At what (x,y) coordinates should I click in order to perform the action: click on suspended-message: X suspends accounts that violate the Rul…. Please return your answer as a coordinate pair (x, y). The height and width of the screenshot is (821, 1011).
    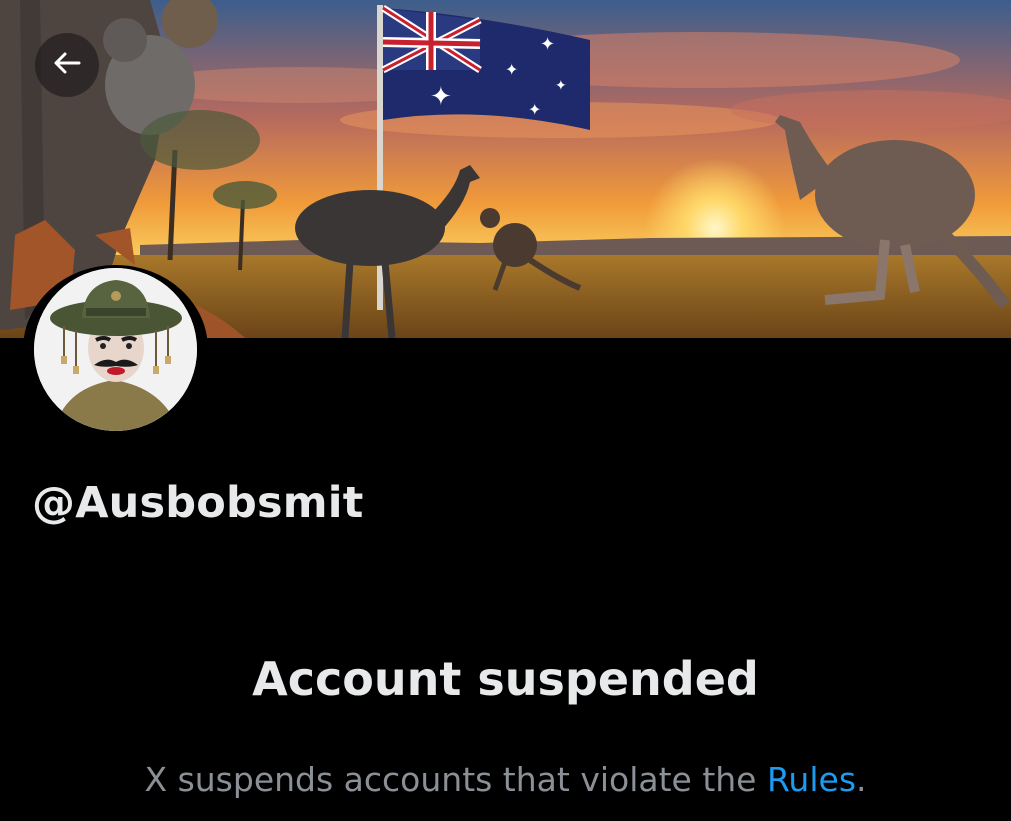
    Looking at the image, I should click on (505, 779).